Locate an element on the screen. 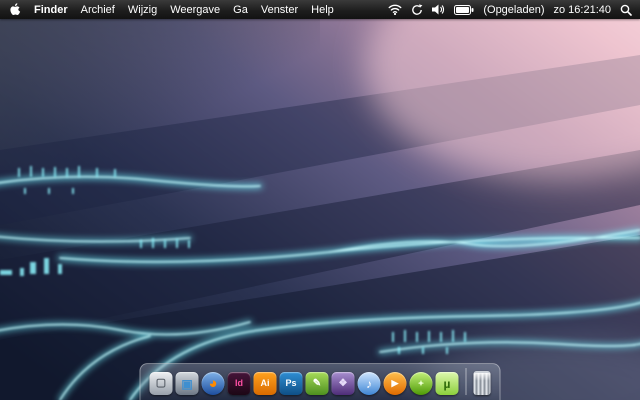 The image size is (640, 400). firefox-dock-icon: ◕ is located at coordinates (213, 383).